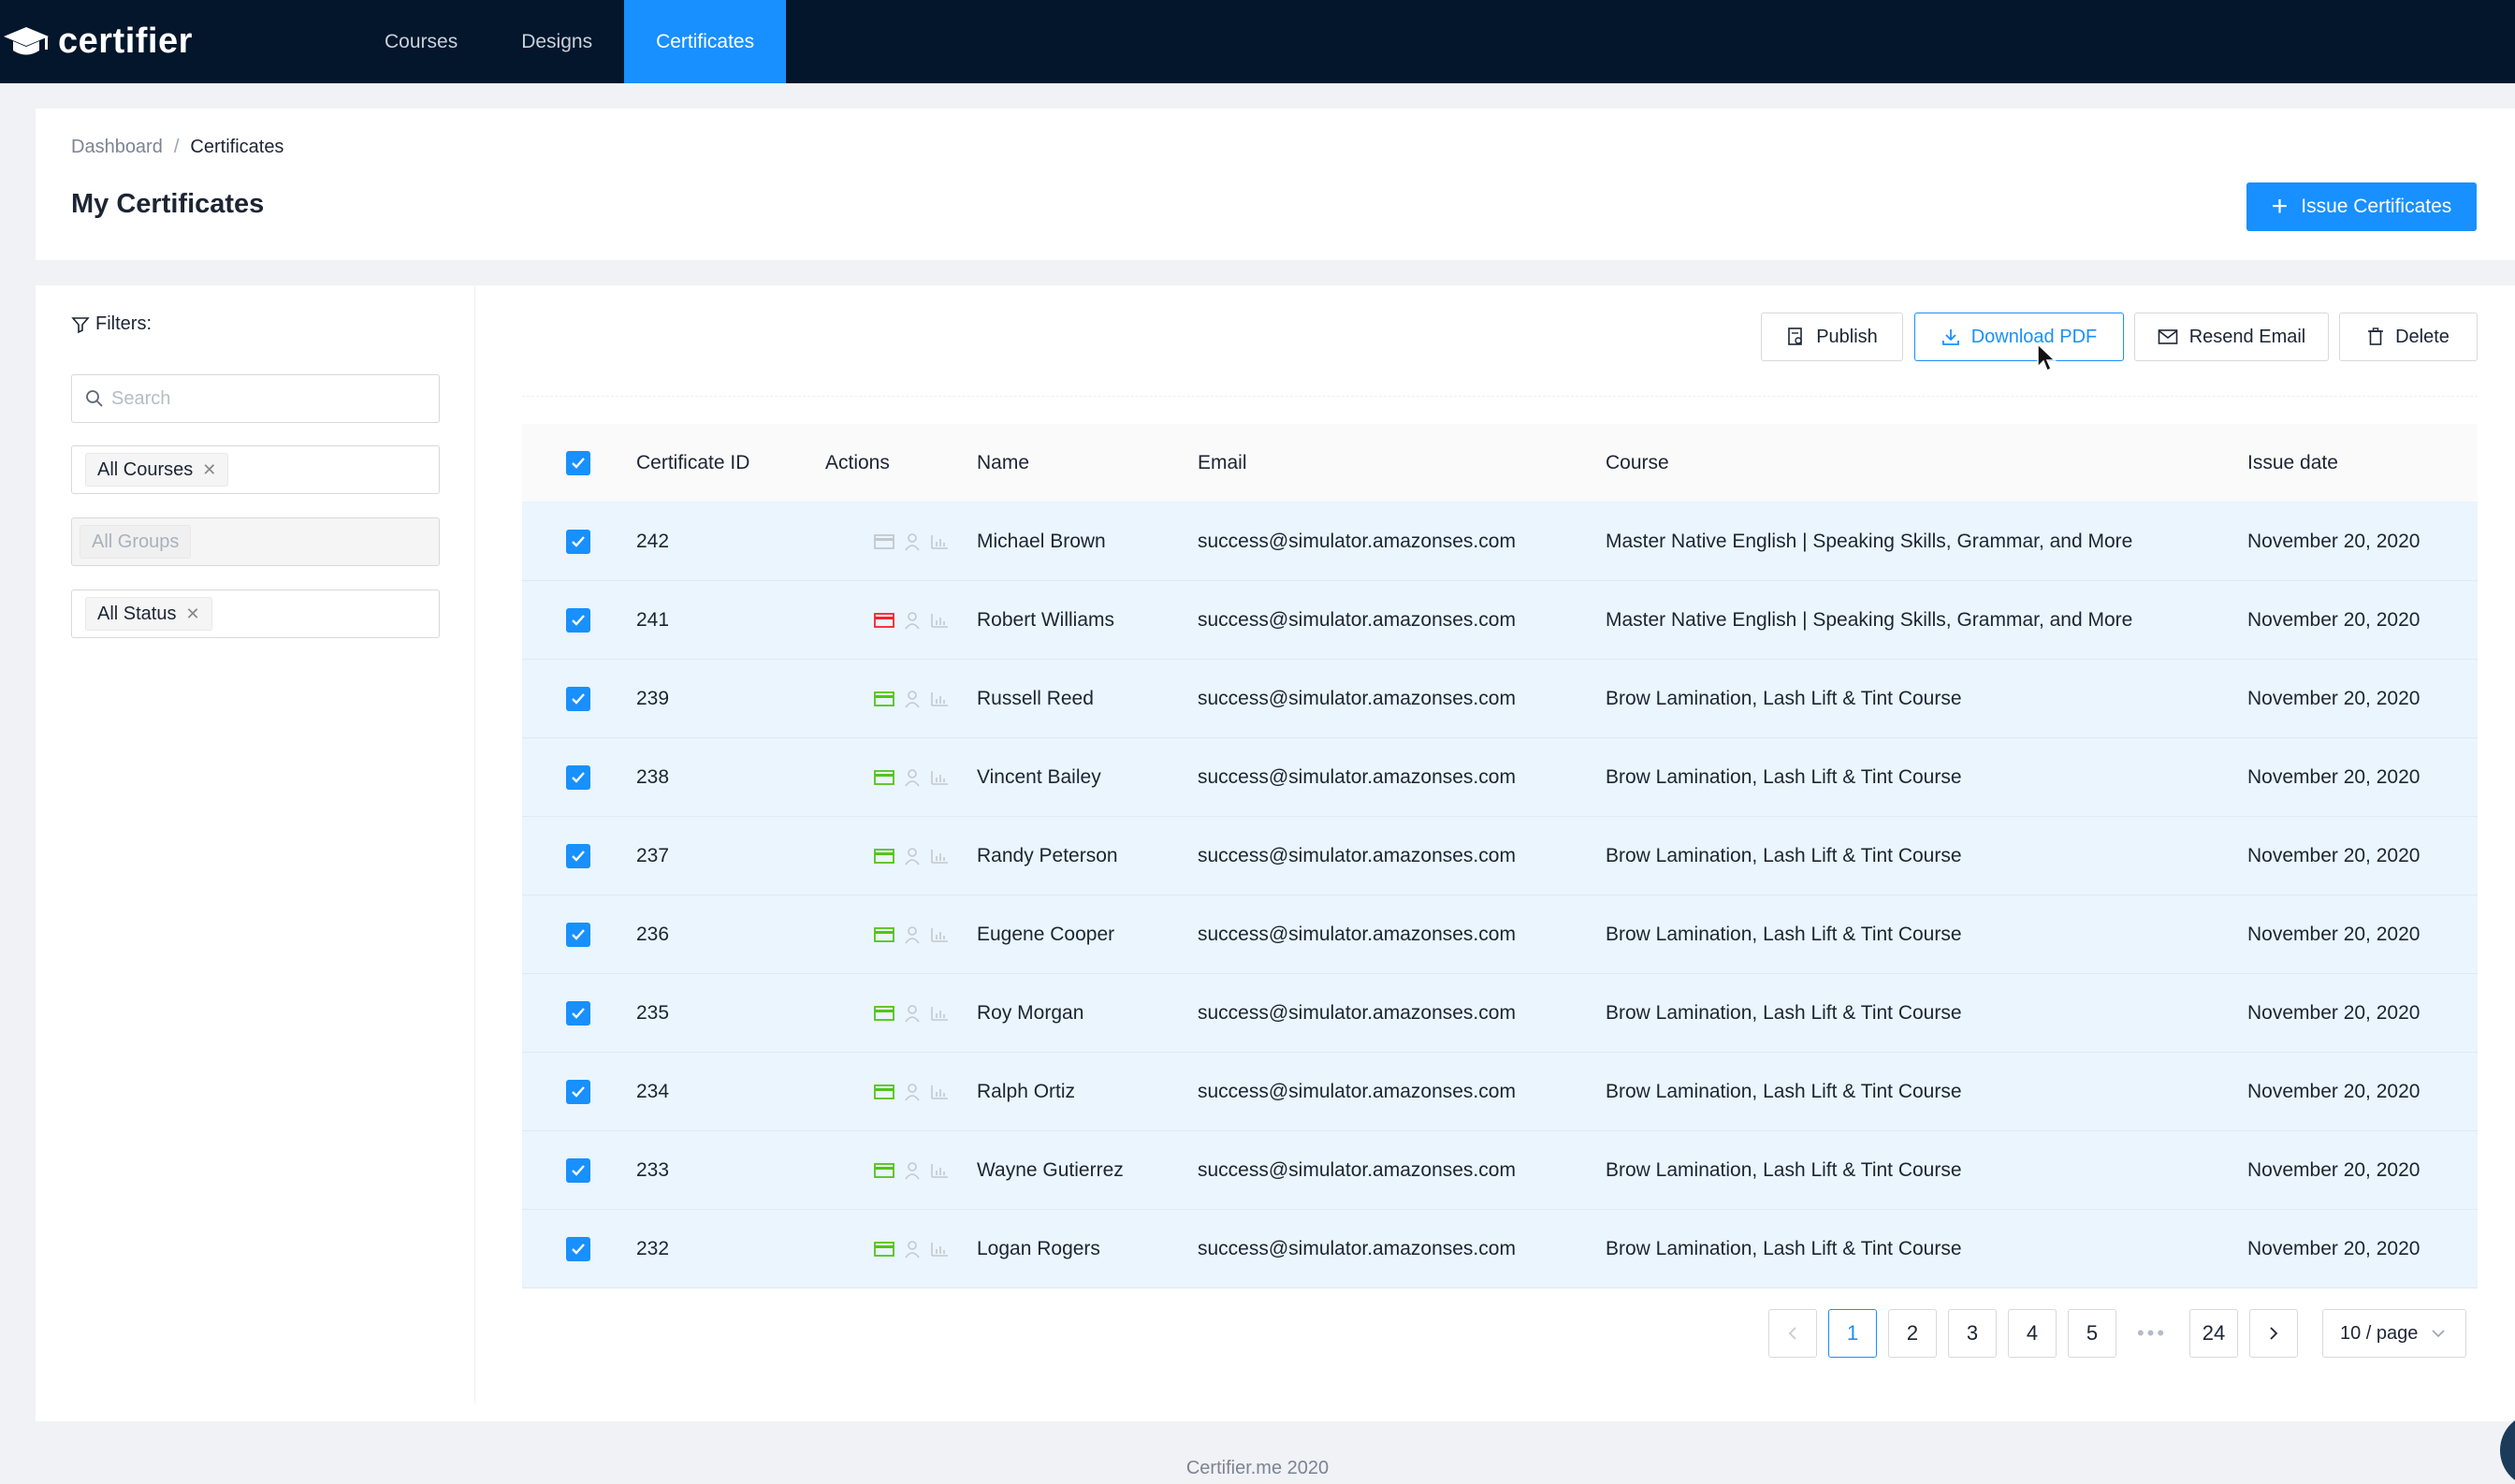 The width and height of the screenshot is (2515, 1484). I want to click on groups-filter-tag: All Groups, so click(136, 542).